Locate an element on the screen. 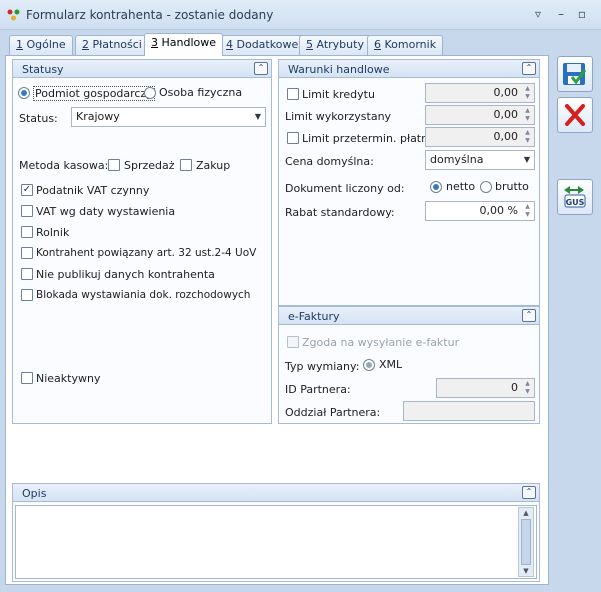 This screenshot has width=601, height=592. panel-title: Warunki handlowe is located at coordinates (339, 69).